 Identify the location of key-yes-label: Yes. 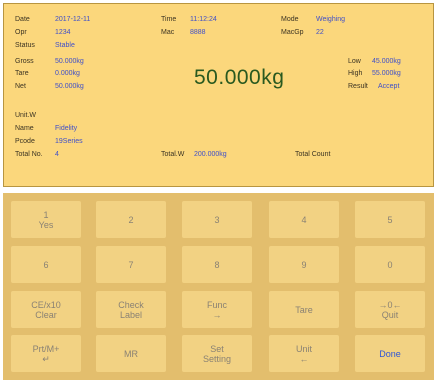
(46, 224).